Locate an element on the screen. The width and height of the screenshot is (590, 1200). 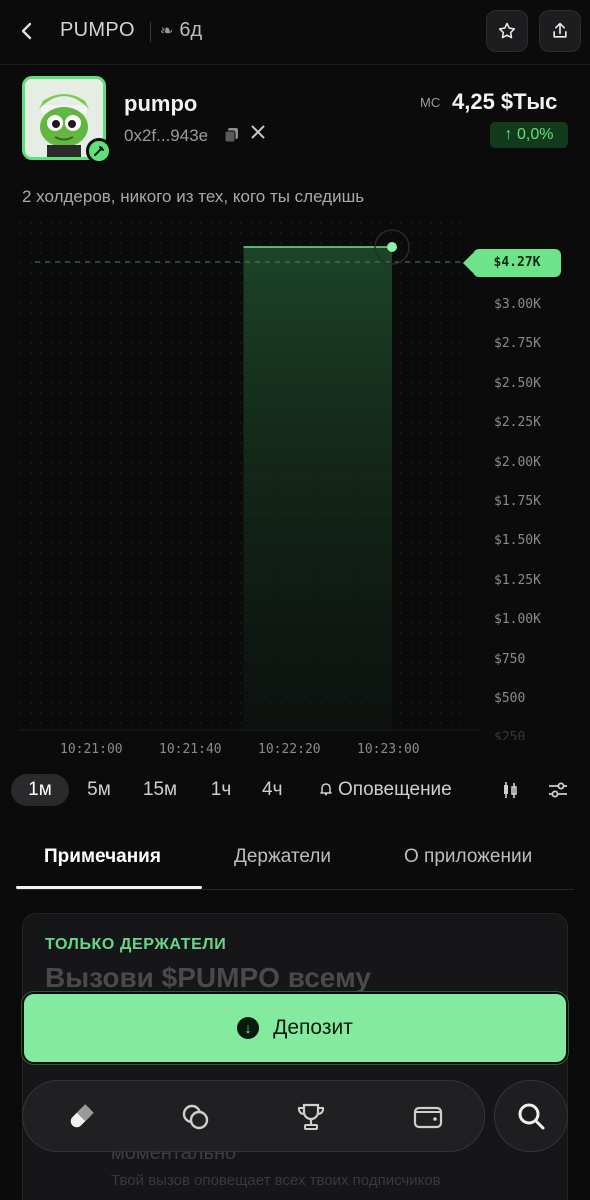
market-cap-value: 4,25 $Тыс is located at coordinates (505, 101).